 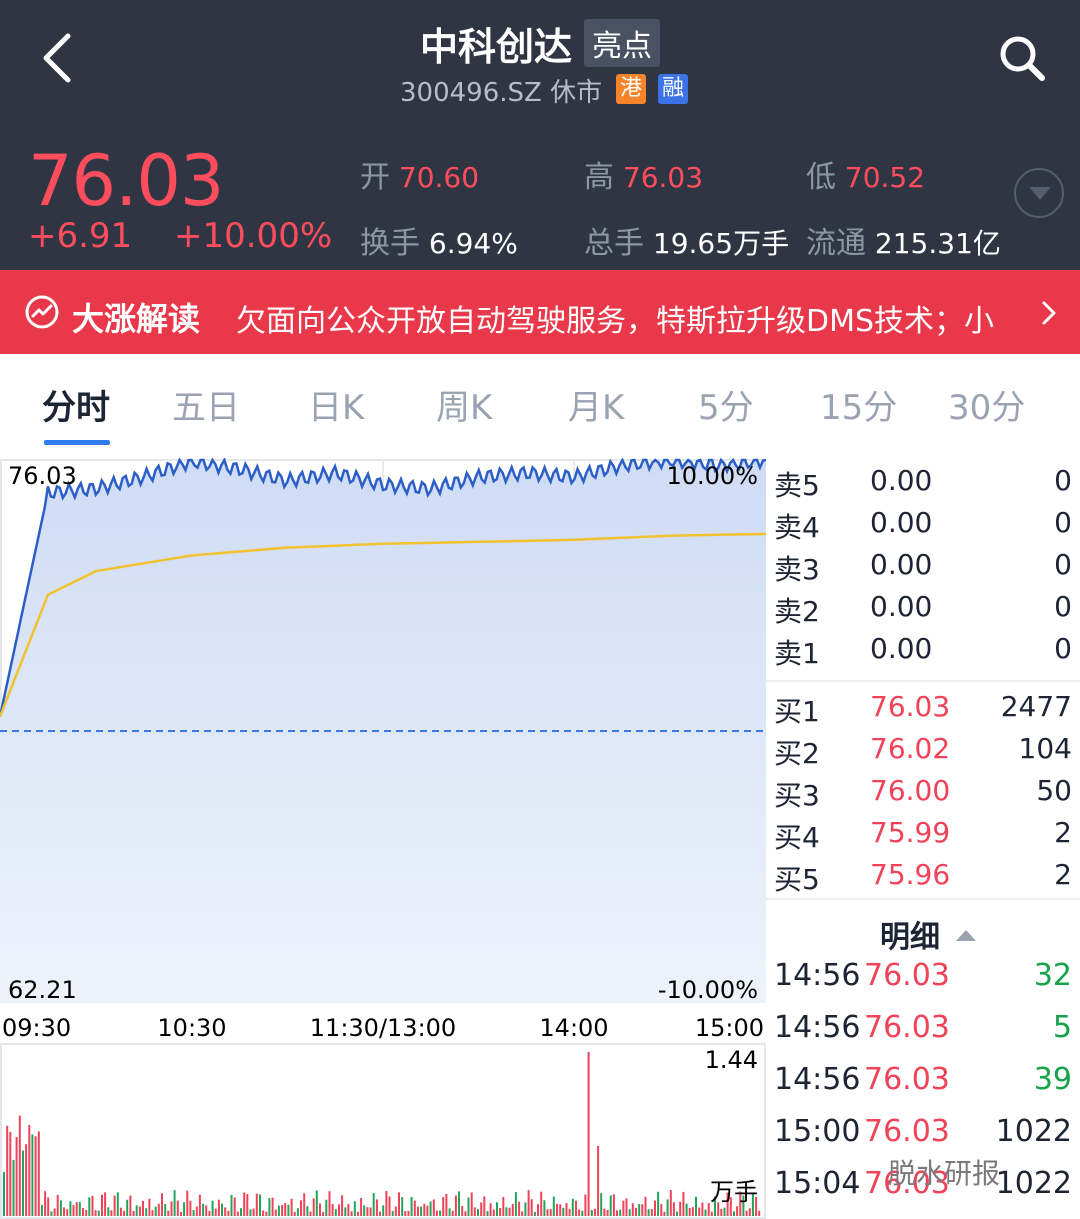 What do you see at coordinates (907, 975) in the screenshot?
I see `trade-price: 76.03` at bounding box center [907, 975].